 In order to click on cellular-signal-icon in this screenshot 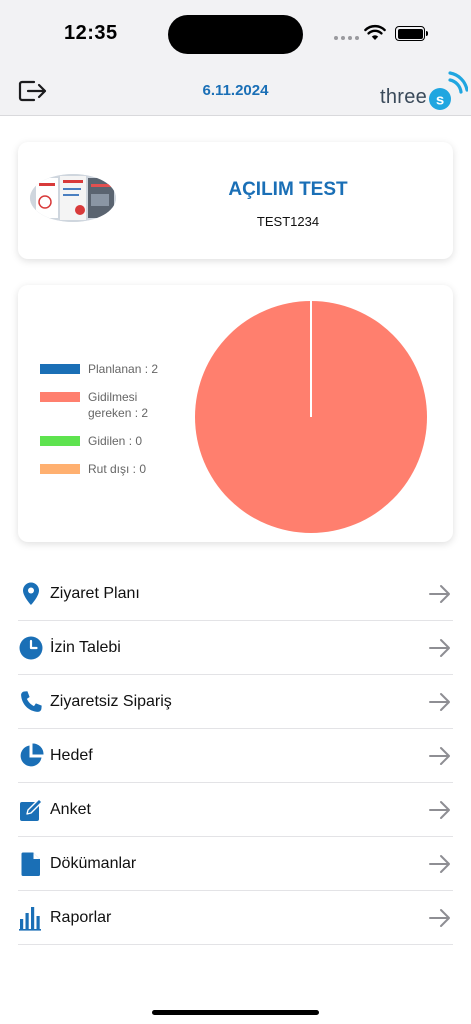, I will do `click(346, 38)`.